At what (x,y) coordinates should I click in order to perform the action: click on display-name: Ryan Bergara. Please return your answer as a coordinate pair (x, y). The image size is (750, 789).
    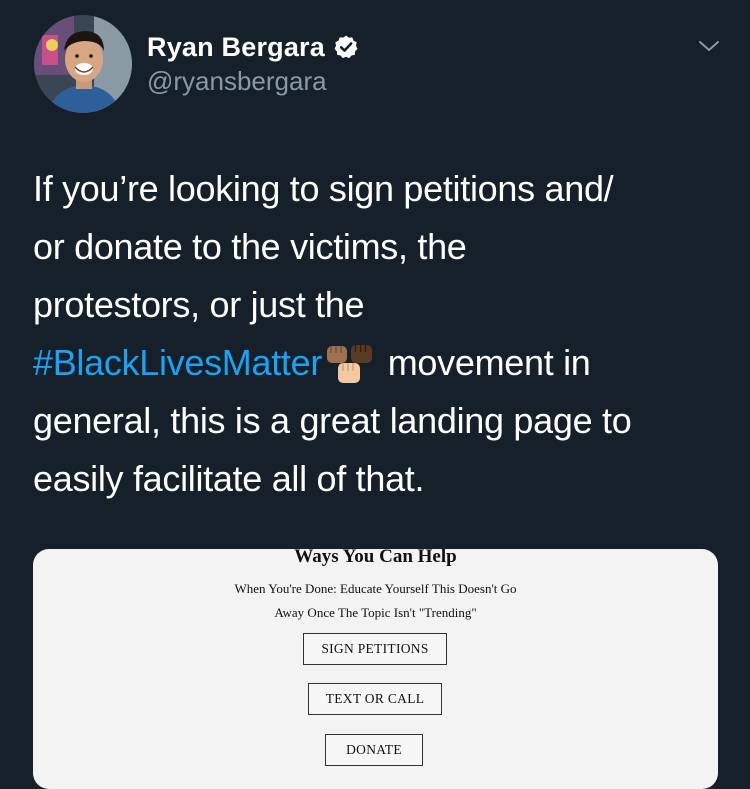
    Looking at the image, I should click on (236, 47).